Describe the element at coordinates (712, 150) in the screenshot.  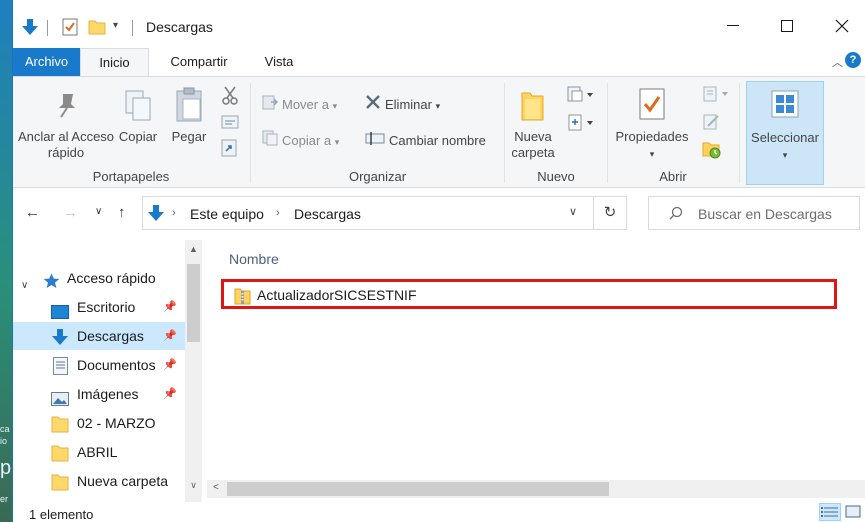
I see `history-icon` at that location.